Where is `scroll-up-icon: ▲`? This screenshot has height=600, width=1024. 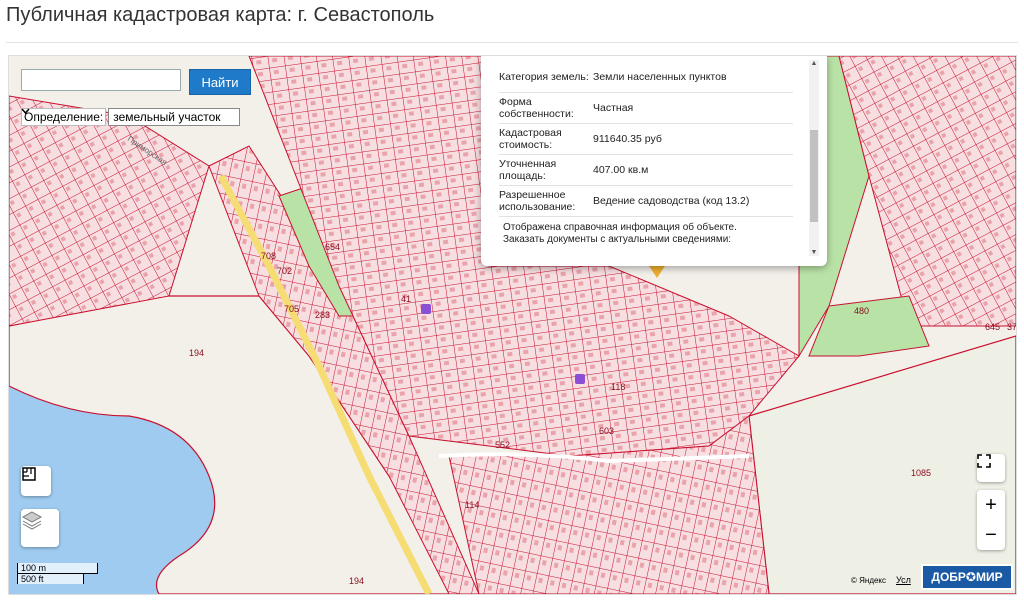
scroll-up-icon: ▲ is located at coordinates (814, 63).